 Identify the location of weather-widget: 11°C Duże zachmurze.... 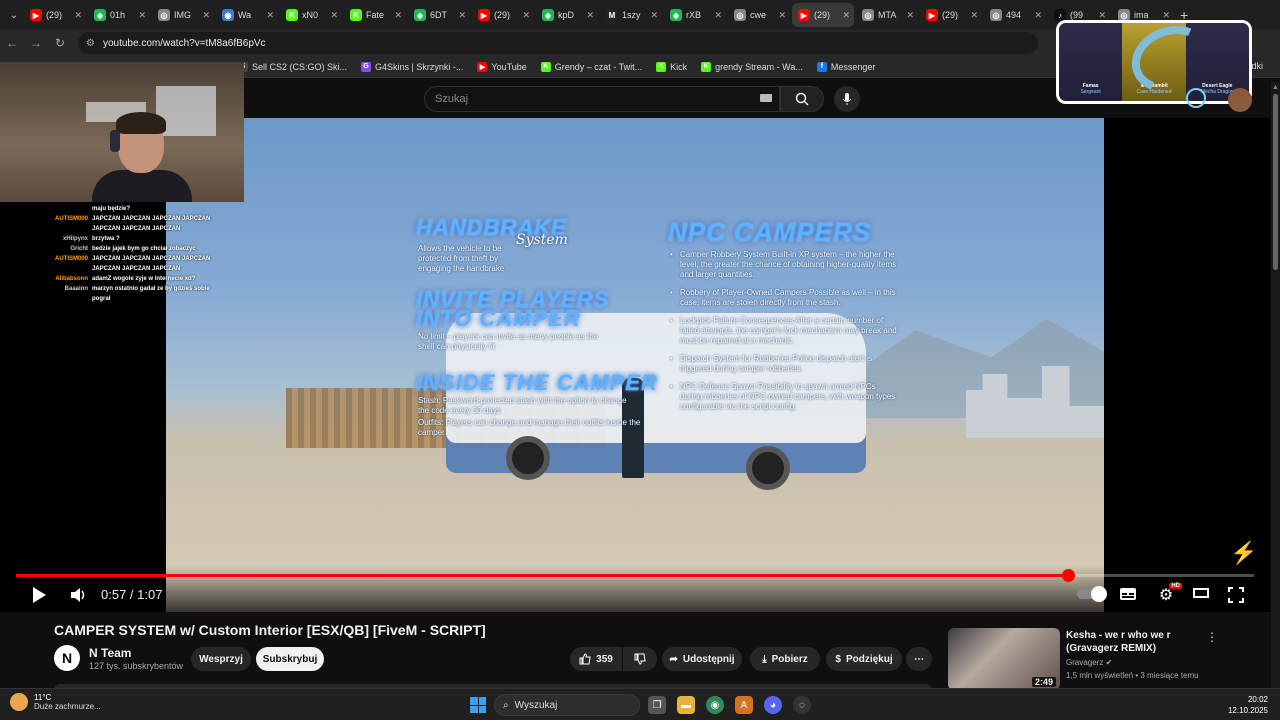
(55, 702).